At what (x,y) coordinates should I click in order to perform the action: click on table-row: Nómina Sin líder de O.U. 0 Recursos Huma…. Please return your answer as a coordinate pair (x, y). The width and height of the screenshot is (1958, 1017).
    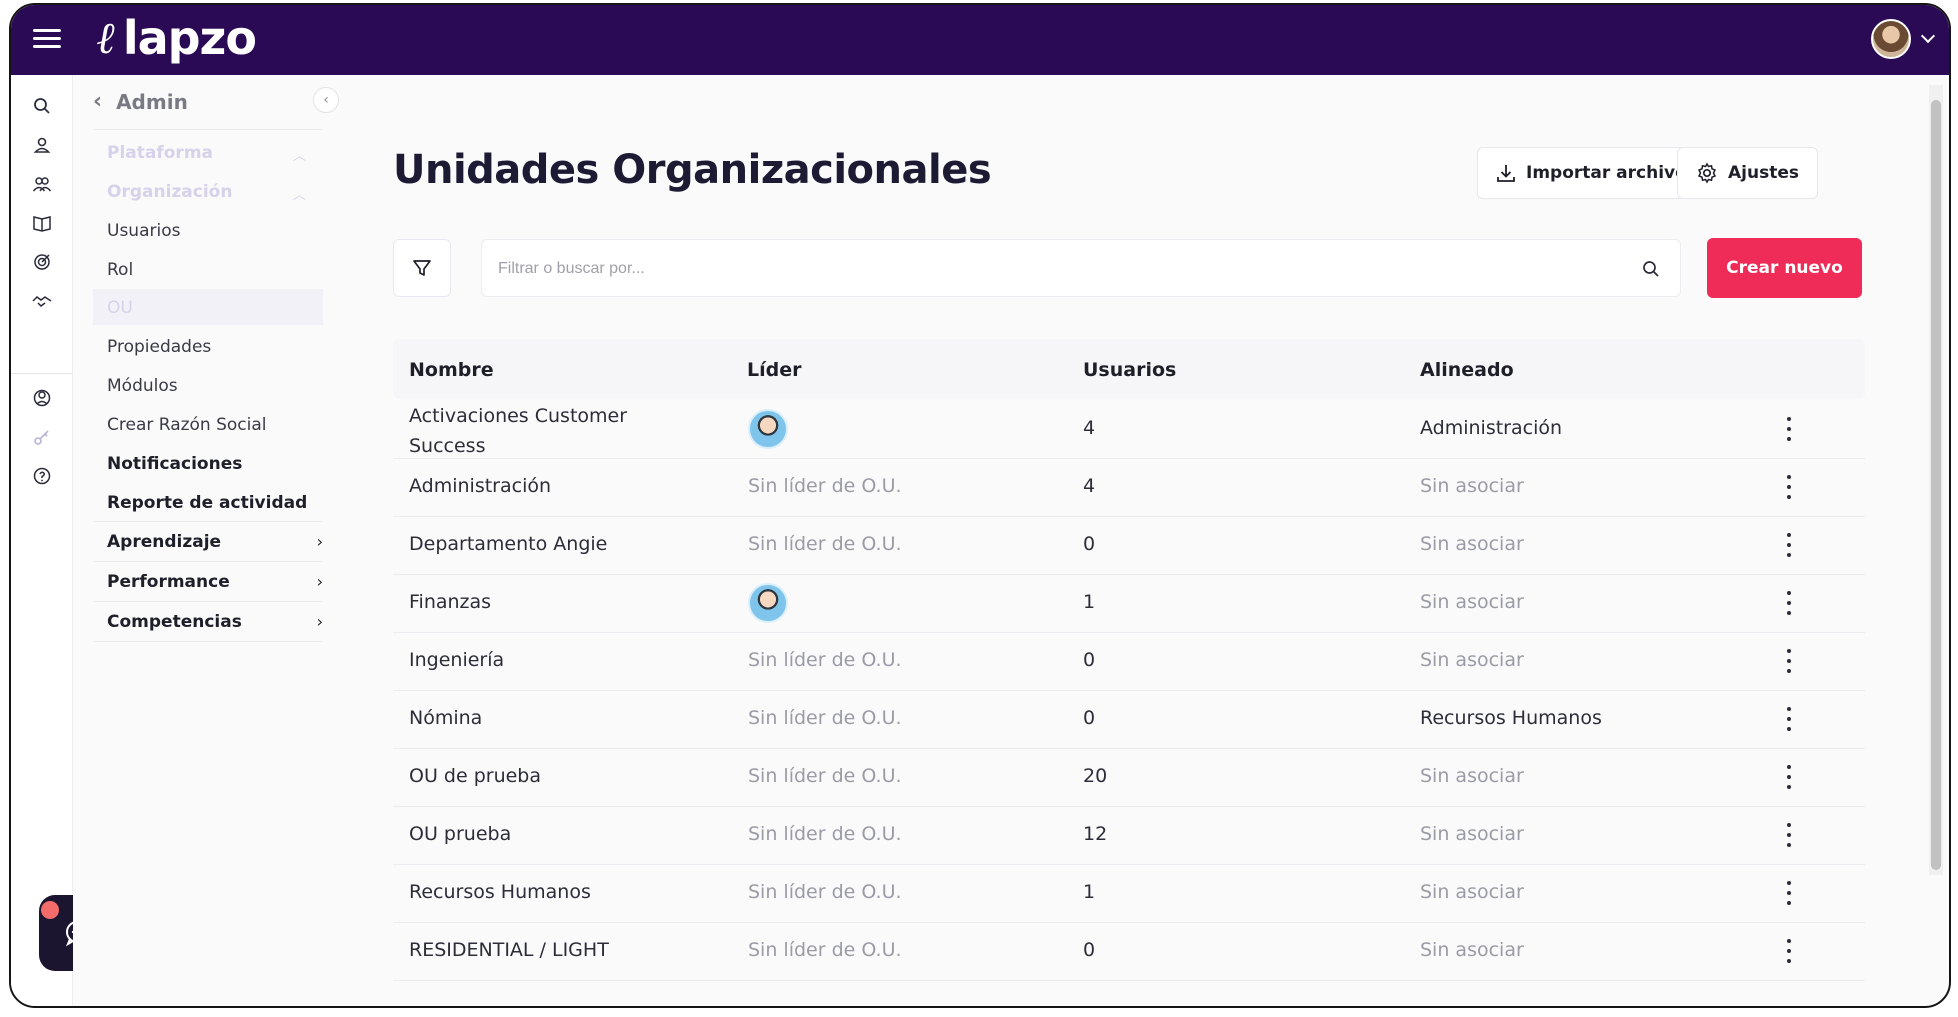
    Looking at the image, I should click on (1129, 720).